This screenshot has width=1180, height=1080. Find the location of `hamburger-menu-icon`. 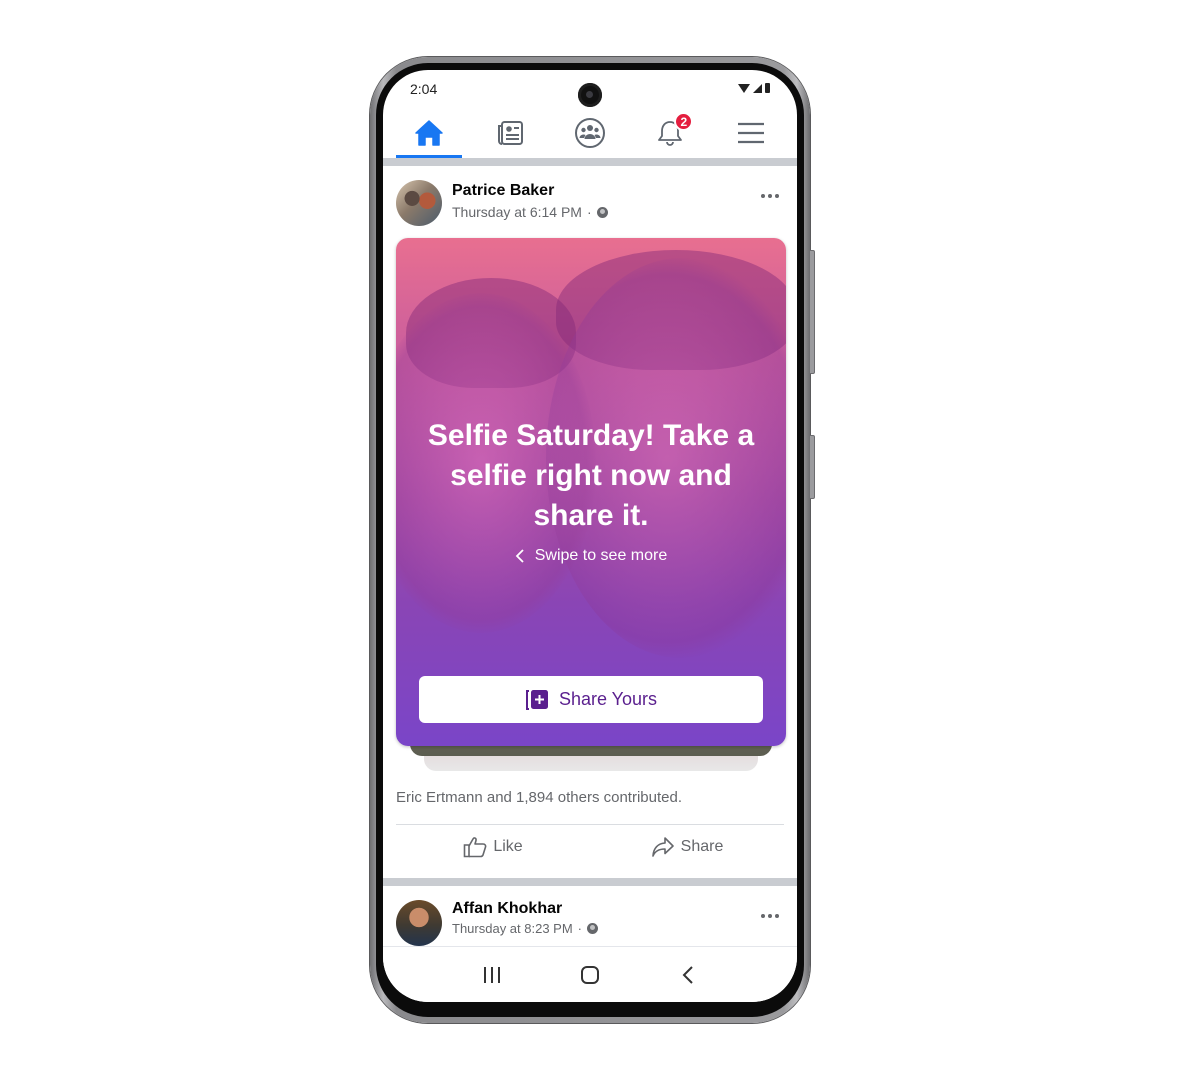

hamburger-menu-icon is located at coordinates (750, 133).